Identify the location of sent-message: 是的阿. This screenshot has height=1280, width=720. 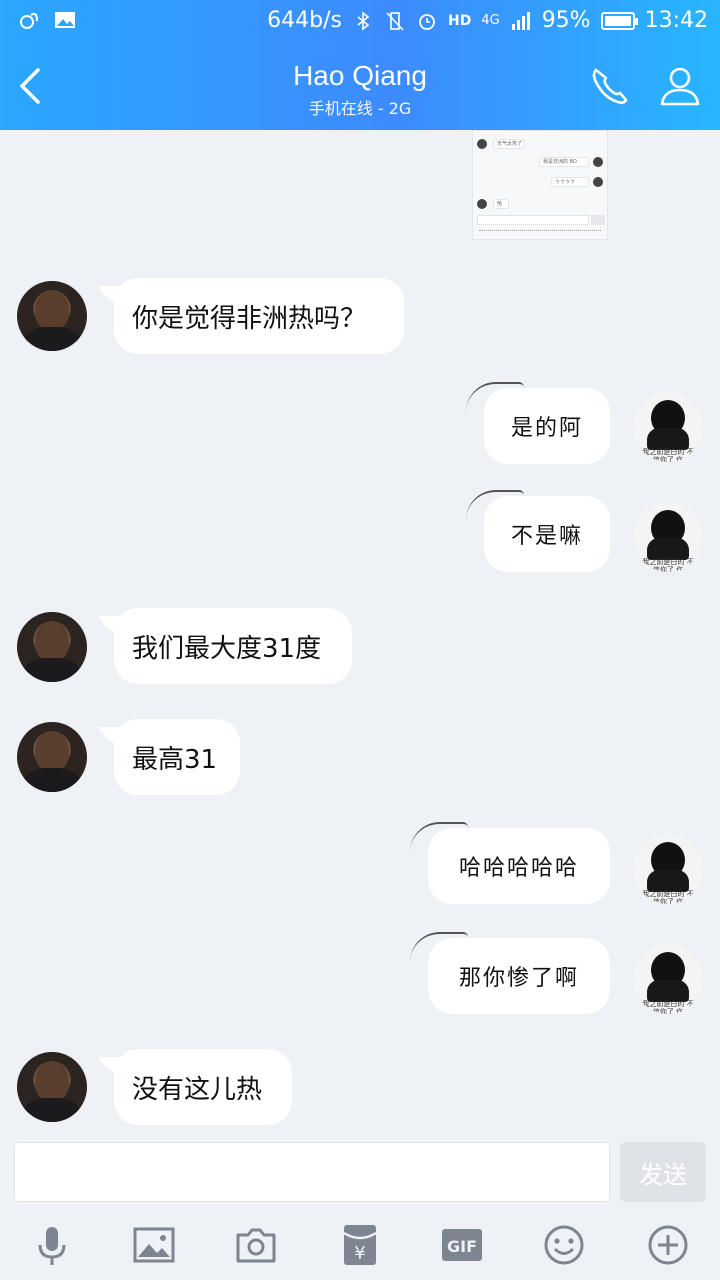
(547, 426).